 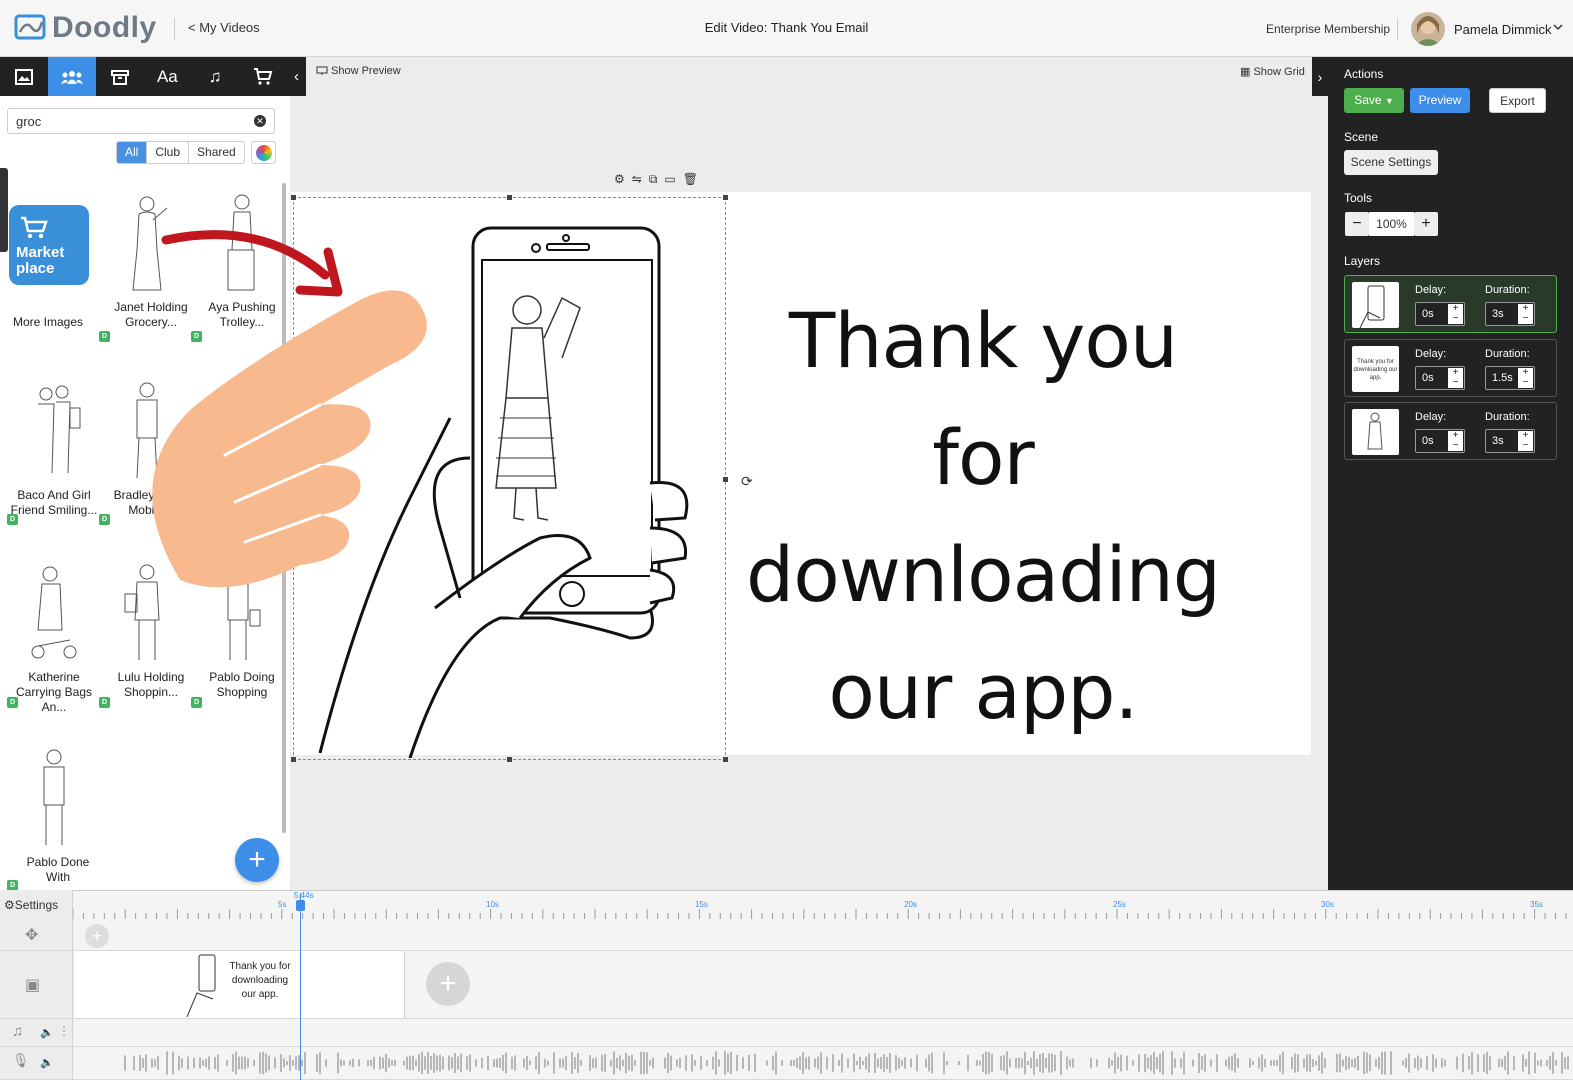 What do you see at coordinates (48, 322) in the screenshot?
I see `more-images-link: More Images` at bounding box center [48, 322].